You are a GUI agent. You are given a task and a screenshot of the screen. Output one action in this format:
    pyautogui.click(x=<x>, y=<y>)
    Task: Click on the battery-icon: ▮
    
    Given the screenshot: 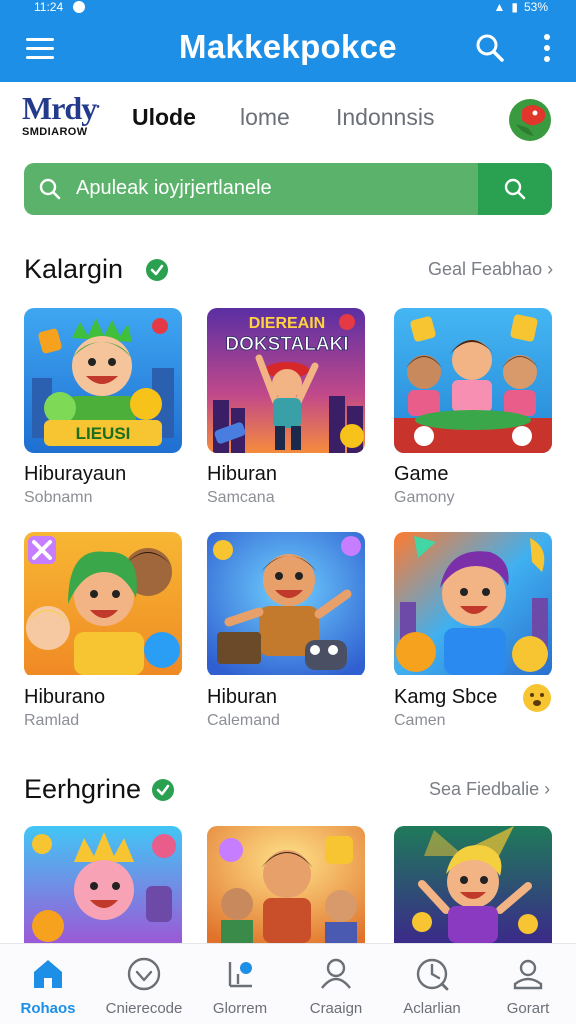 What is the action you would take?
    pyautogui.click(x=514, y=7)
    